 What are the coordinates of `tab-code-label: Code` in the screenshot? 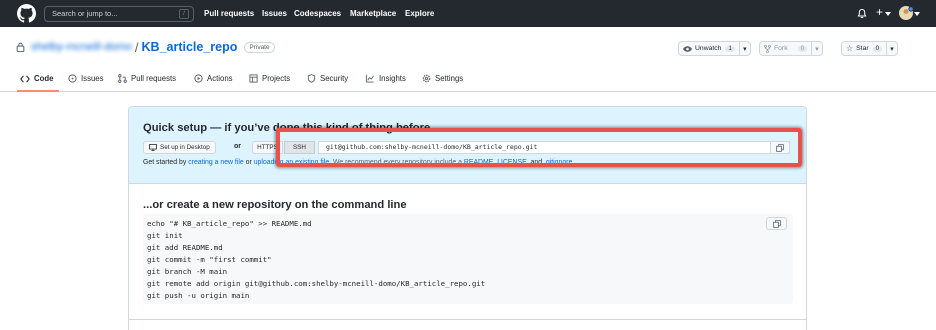 It's located at (44, 78).